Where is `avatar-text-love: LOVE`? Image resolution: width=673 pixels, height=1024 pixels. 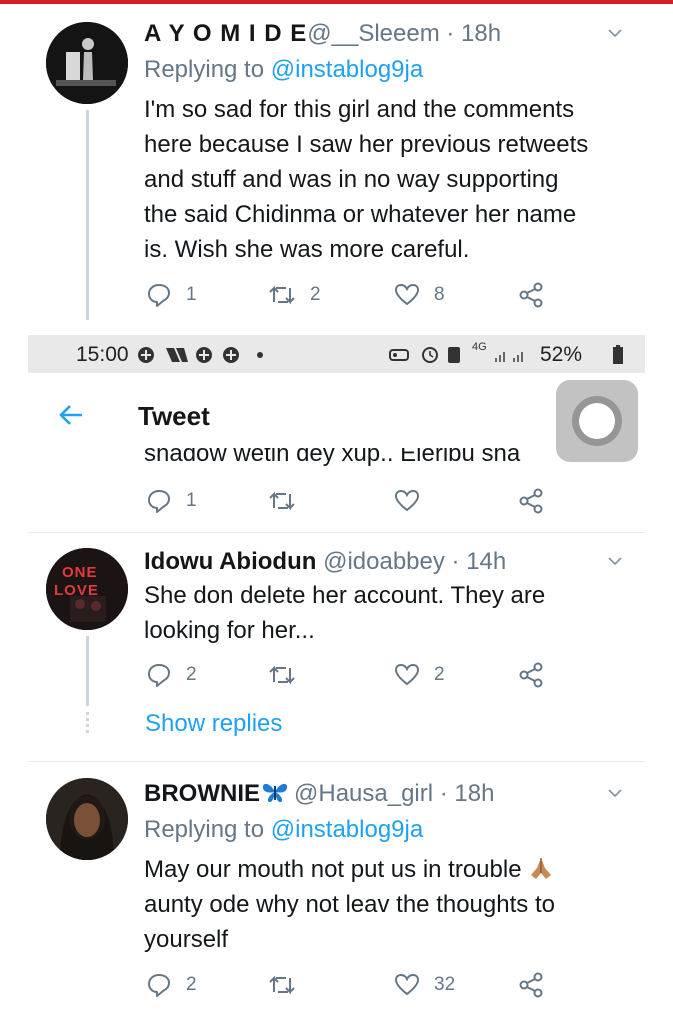 avatar-text-love: LOVE is located at coordinates (76, 590).